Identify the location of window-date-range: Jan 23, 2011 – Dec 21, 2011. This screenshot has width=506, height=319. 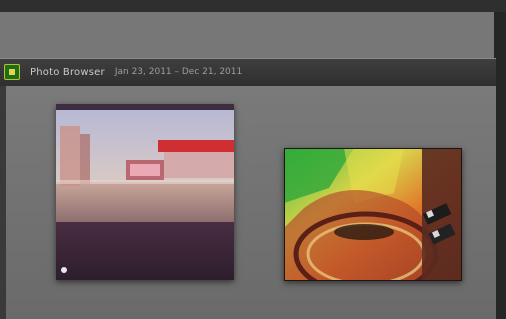
(178, 72).